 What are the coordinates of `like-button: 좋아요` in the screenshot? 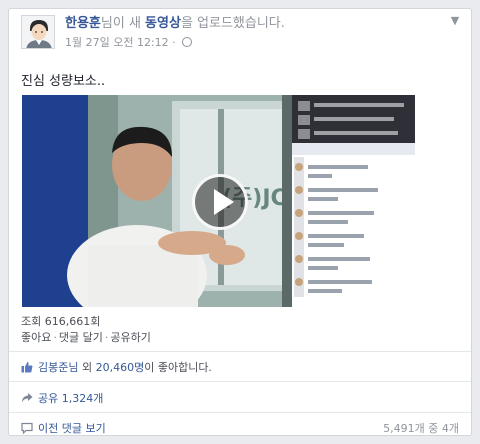 It's located at (36, 337).